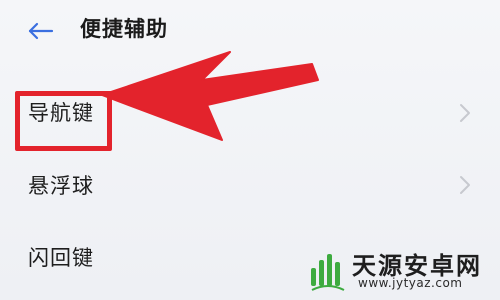  I want to click on page-title: 便捷辅助, so click(124, 29).